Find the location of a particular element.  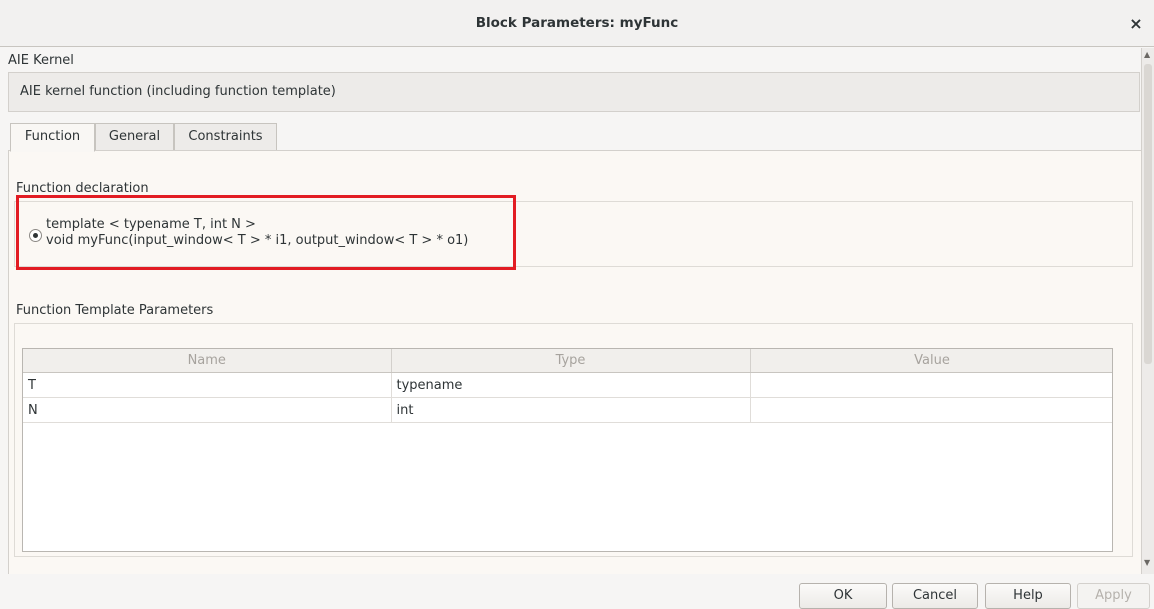

cell-name: N is located at coordinates (207, 410).